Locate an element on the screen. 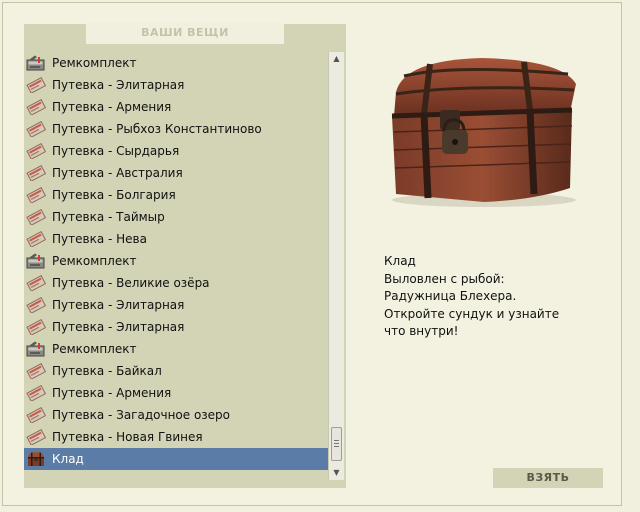  list-item: Путевка - Болгария is located at coordinates (176, 195).